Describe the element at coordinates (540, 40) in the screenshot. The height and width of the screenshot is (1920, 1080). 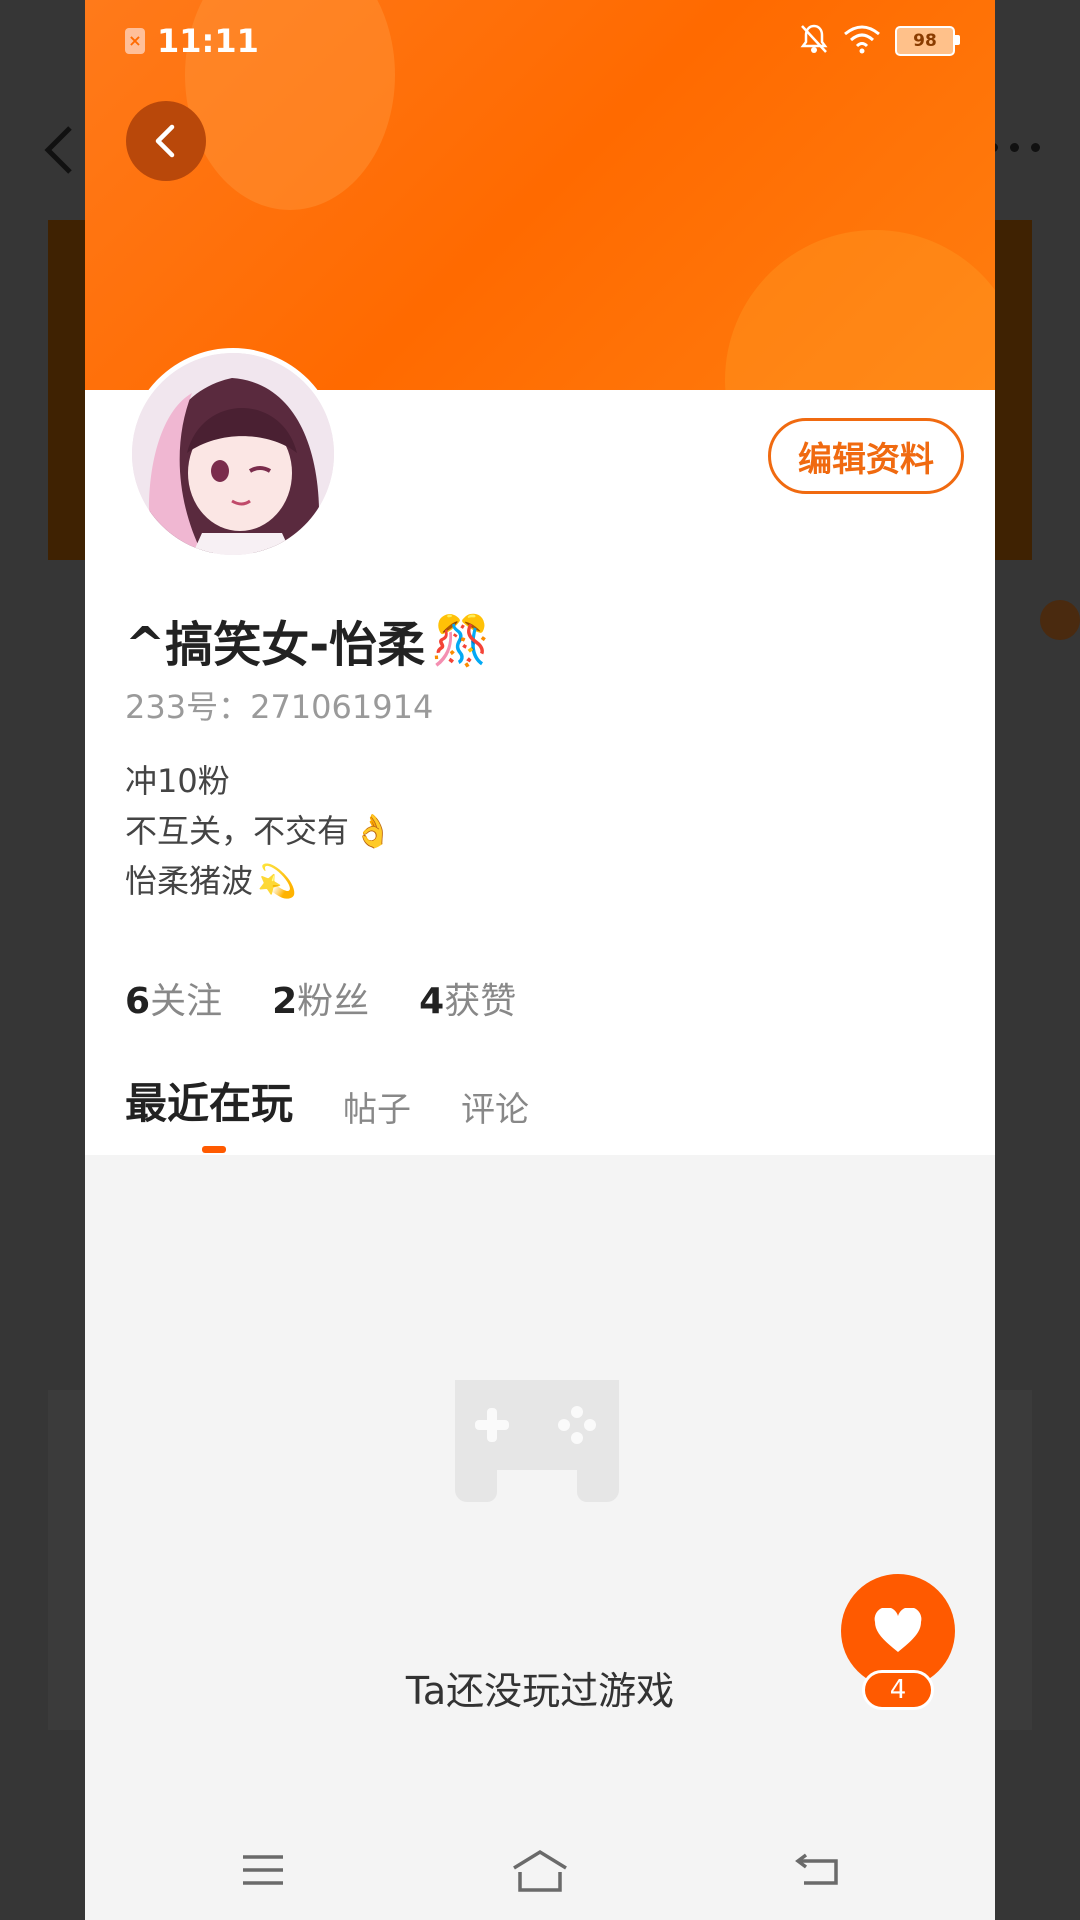
I see `status-bar: × 11:11 98` at that location.